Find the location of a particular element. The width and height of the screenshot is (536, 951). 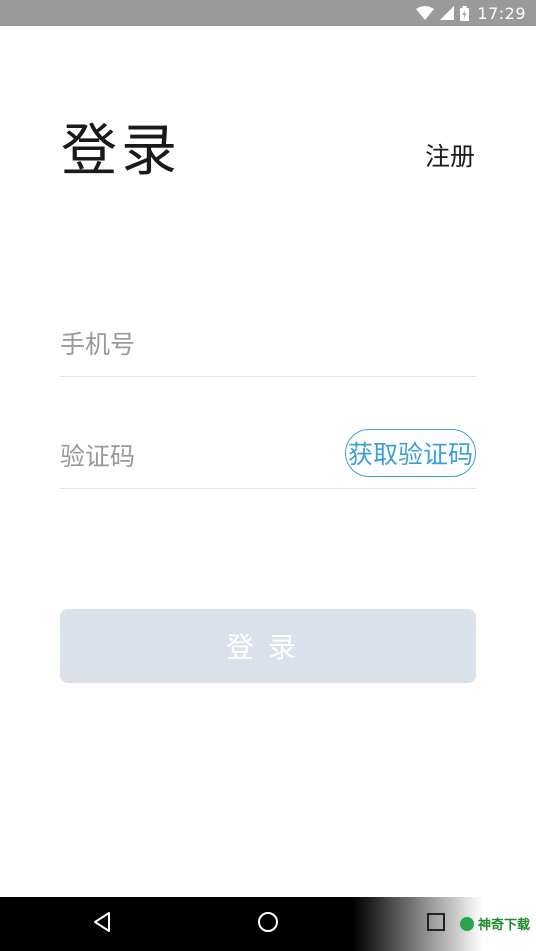

navigation-bar: 神奇下载 is located at coordinates (268, 924).